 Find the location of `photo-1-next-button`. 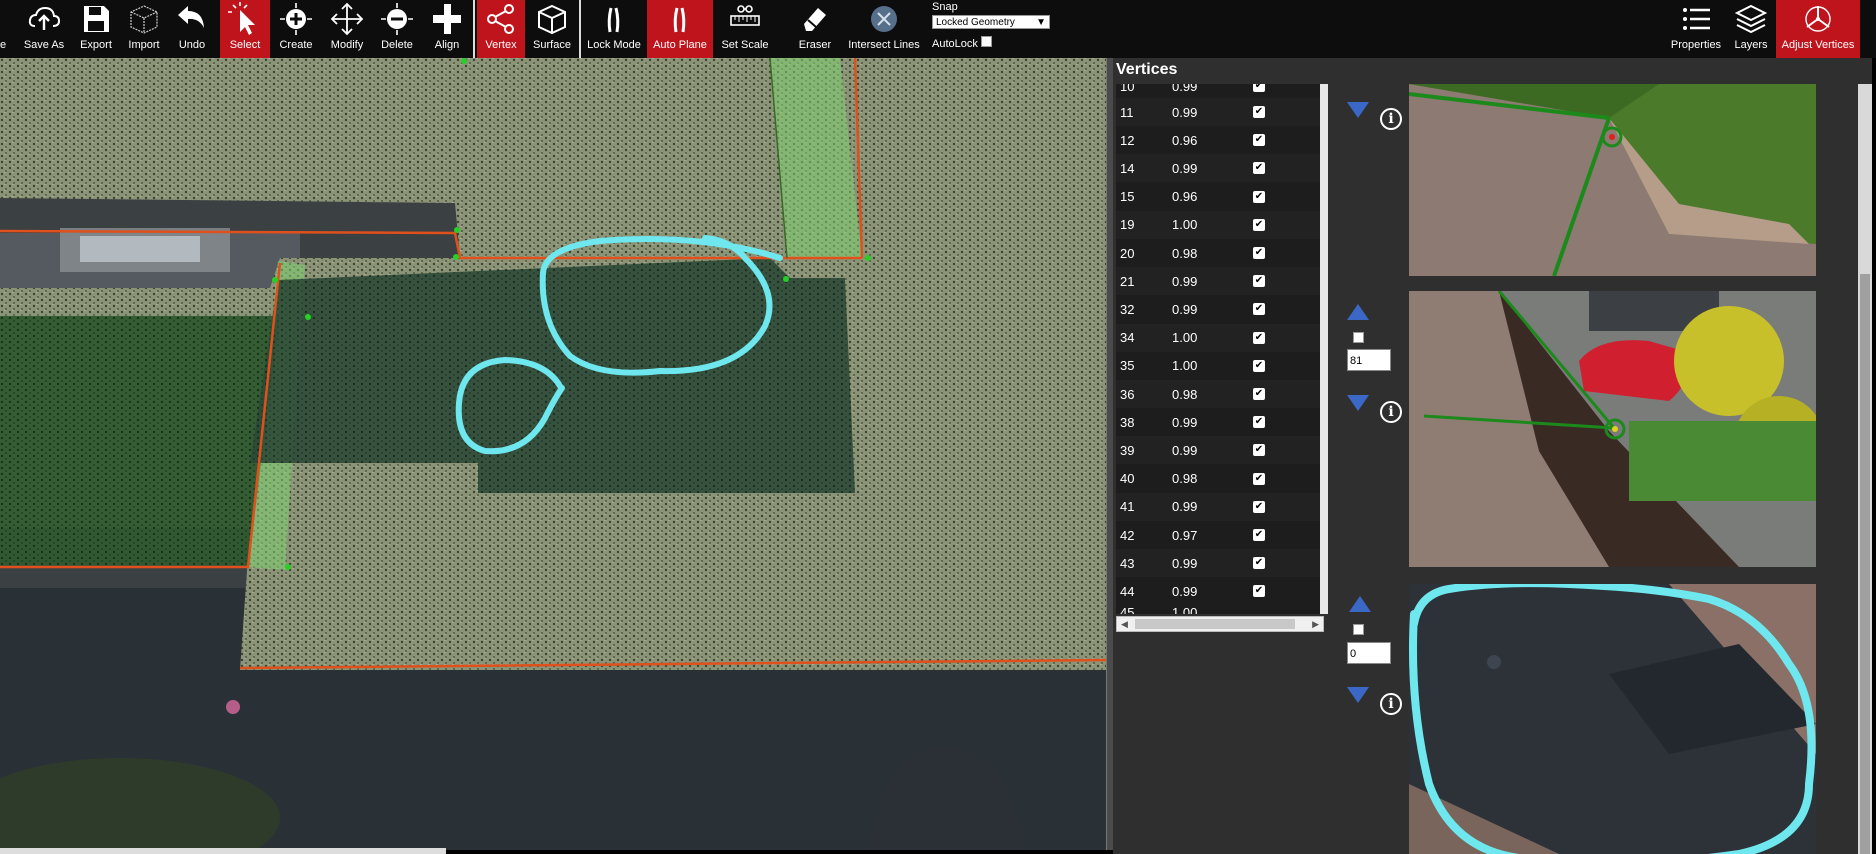

photo-1-next-button is located at coordinates (1358, 110).